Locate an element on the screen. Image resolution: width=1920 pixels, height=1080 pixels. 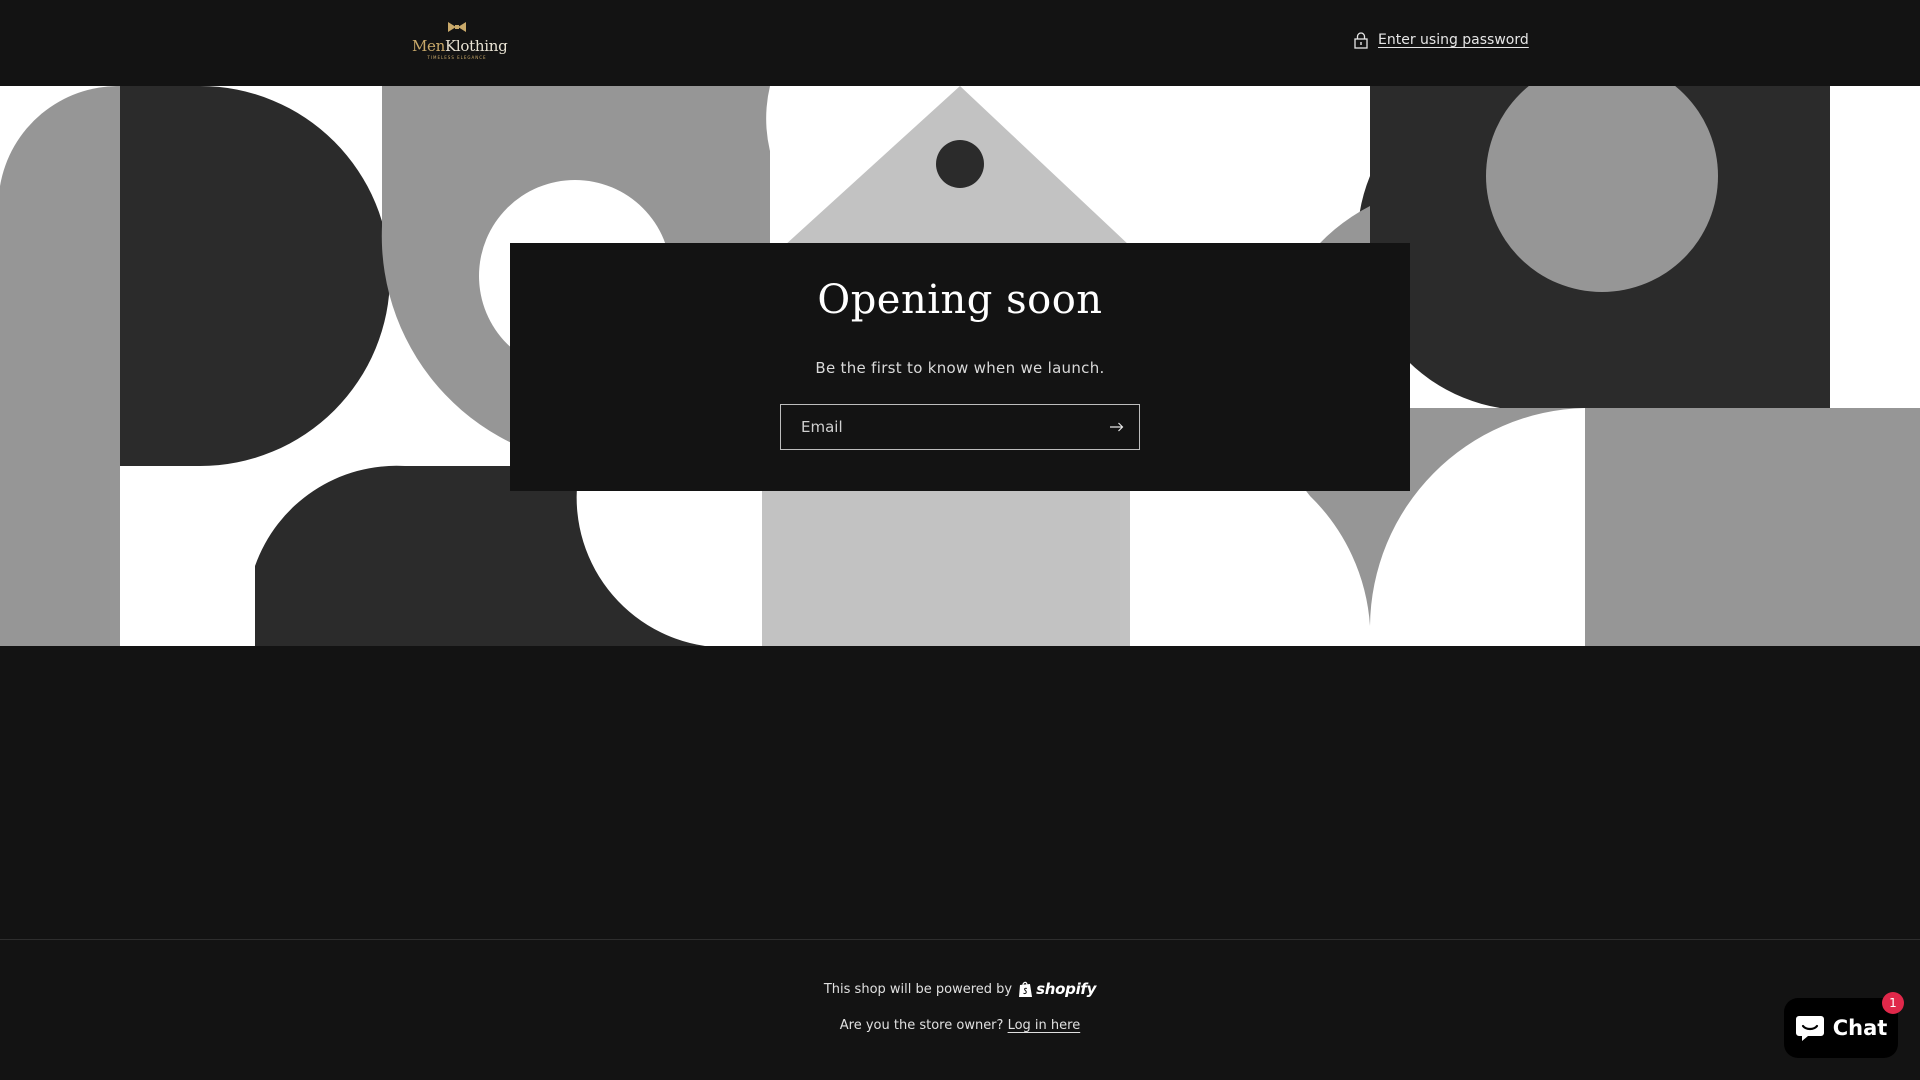
email-submit-button is located at coordinates (1117, 427).